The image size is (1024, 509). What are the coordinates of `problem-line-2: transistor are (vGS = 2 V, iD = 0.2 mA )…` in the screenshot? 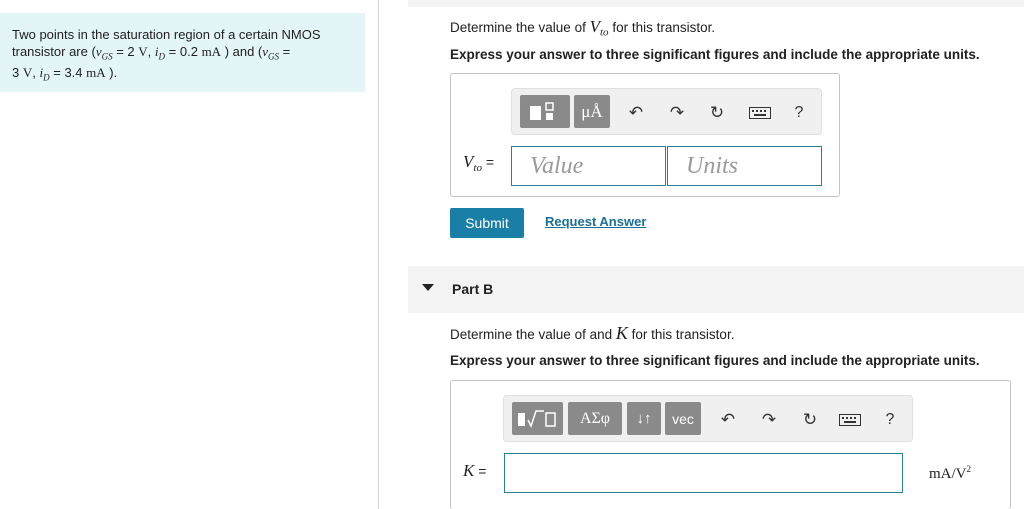 It's located at (151, 52).